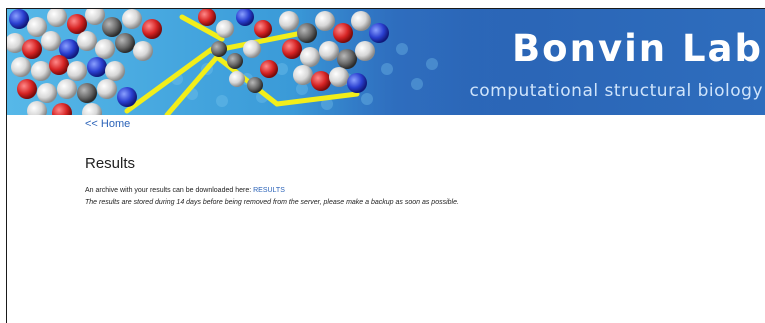 The width and height of the screenshot is (765, 323). Describe the element at coordinates (637, 48) in the screenshot. I see `banner-title: Bonvin Lab` at that location.